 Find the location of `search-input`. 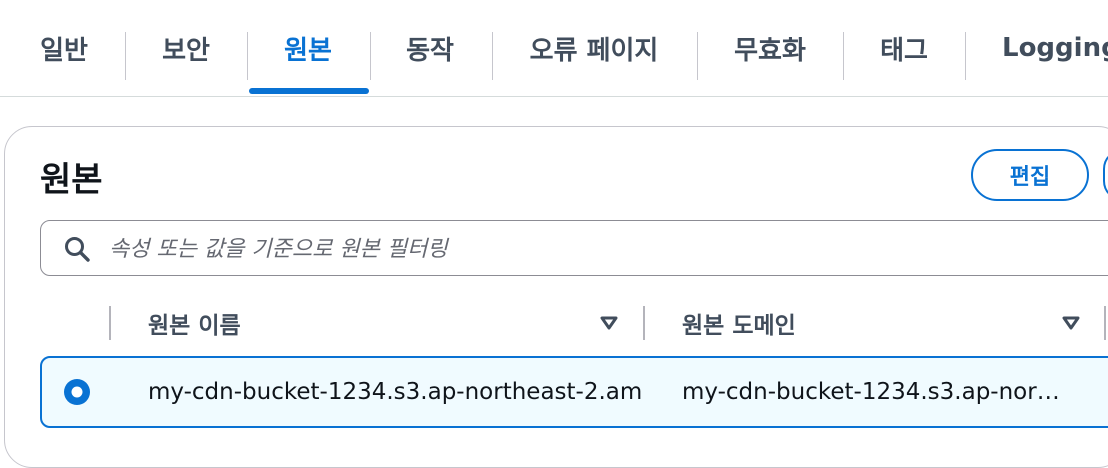

search-input is located at coordinates (559, 249).